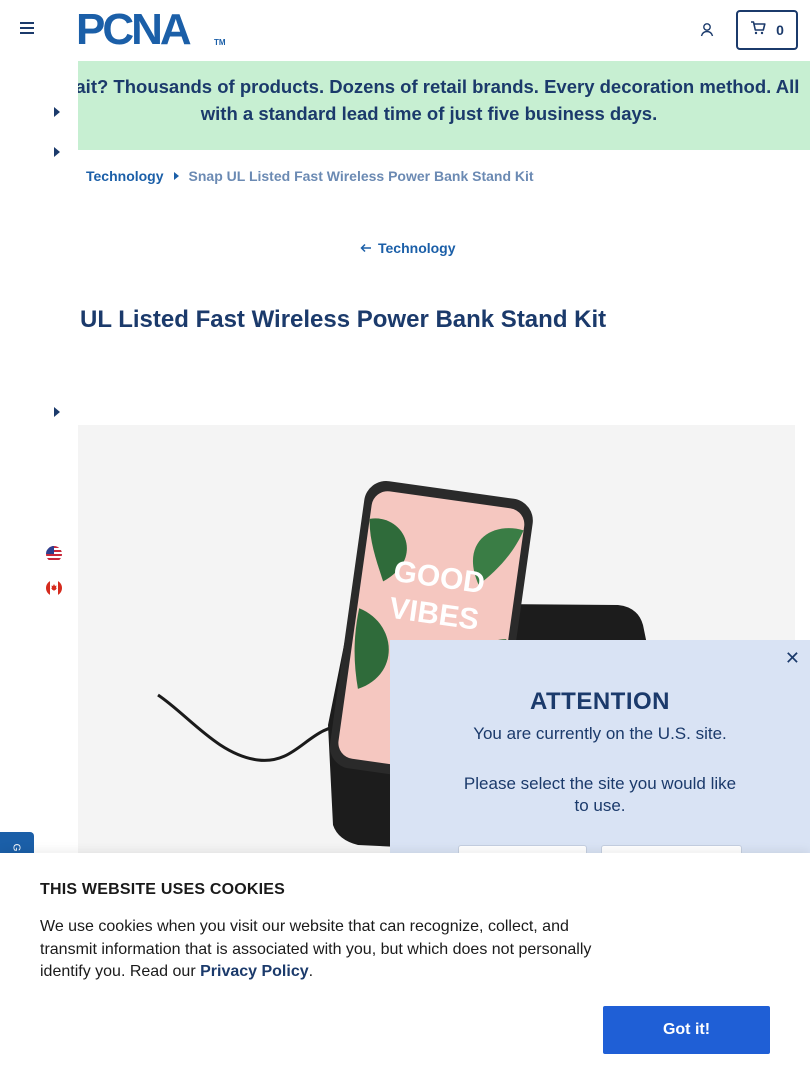  I want to click on arrow-left-icon, so click(366, 248).